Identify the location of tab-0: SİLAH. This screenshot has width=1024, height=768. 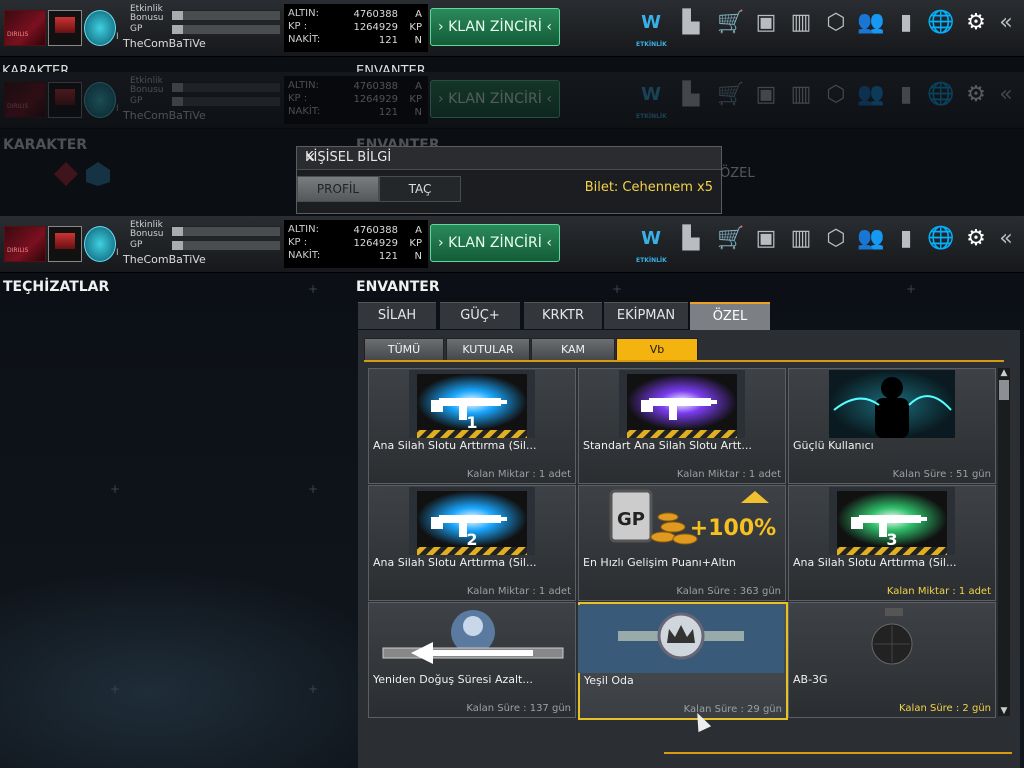
(397, 315).